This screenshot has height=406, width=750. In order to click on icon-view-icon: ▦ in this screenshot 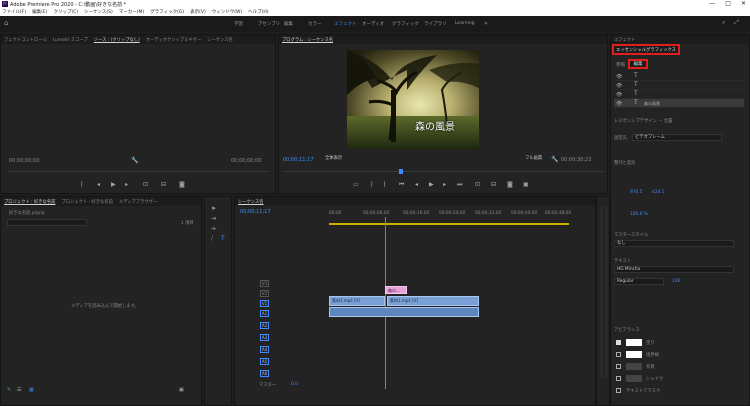, I will do `click(31, 390)`.